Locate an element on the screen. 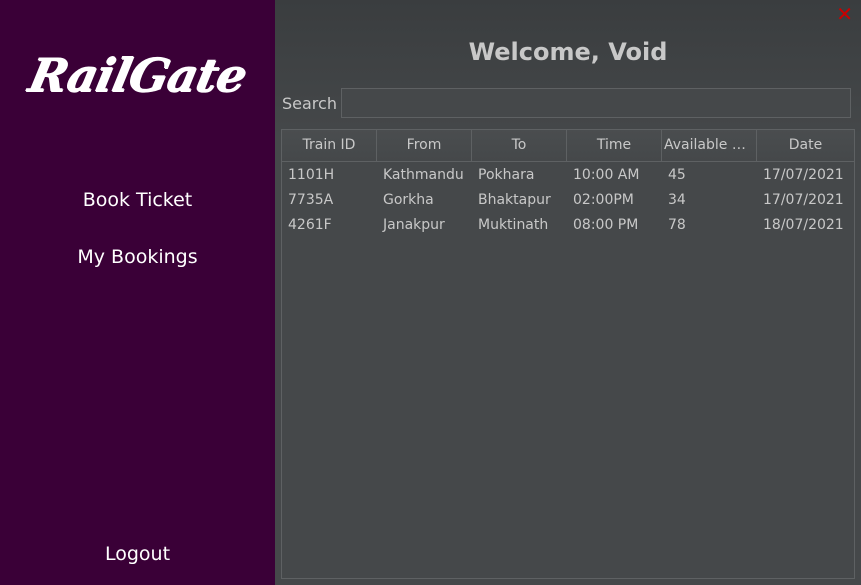  cell-to: Bhaktapur is located at coordinates (514, 200).